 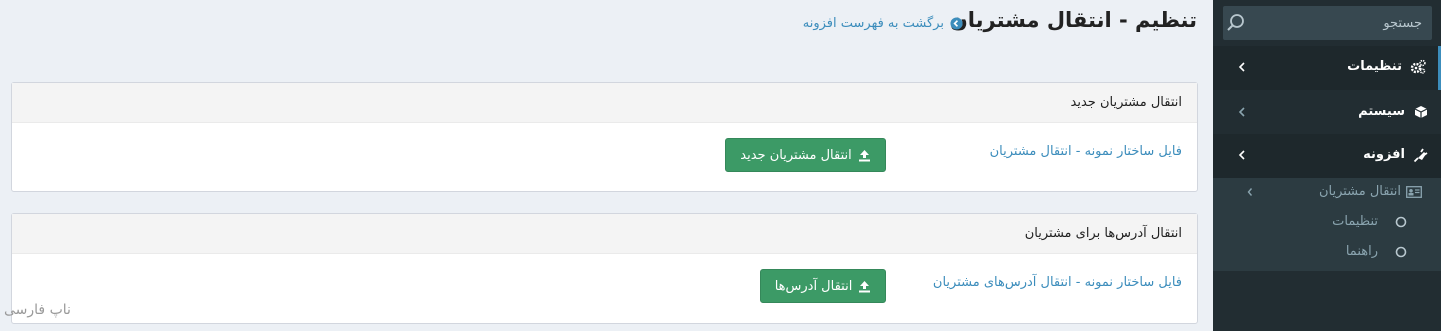 What do you see at coordinates (1359, 191) in the screenshot?
I see `submenu-parent-label: انتقال مشتریان` at bounding box center [1359, 191].